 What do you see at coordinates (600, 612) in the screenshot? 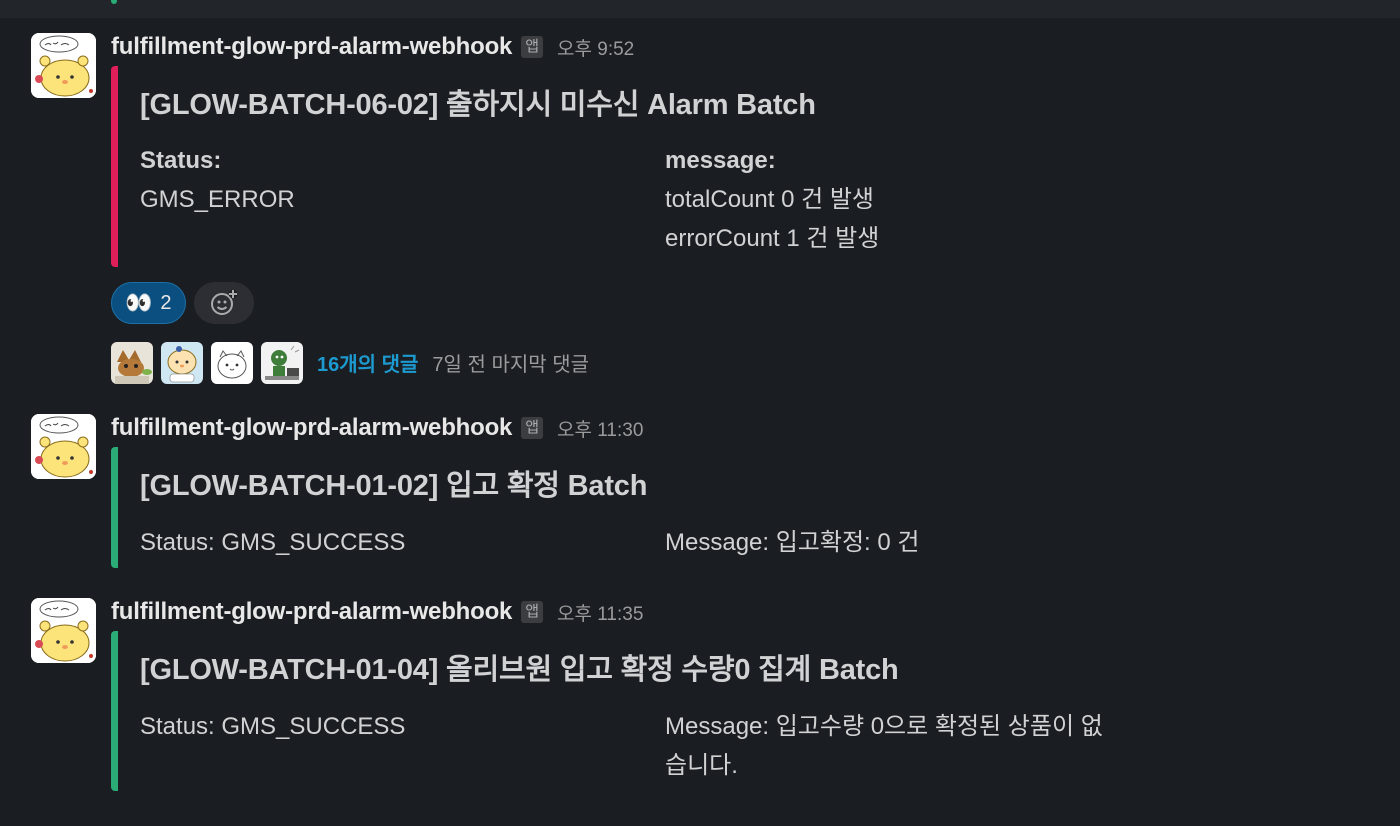
I see `timestamp: 오후 11:35` at bounding box center [600, 612].